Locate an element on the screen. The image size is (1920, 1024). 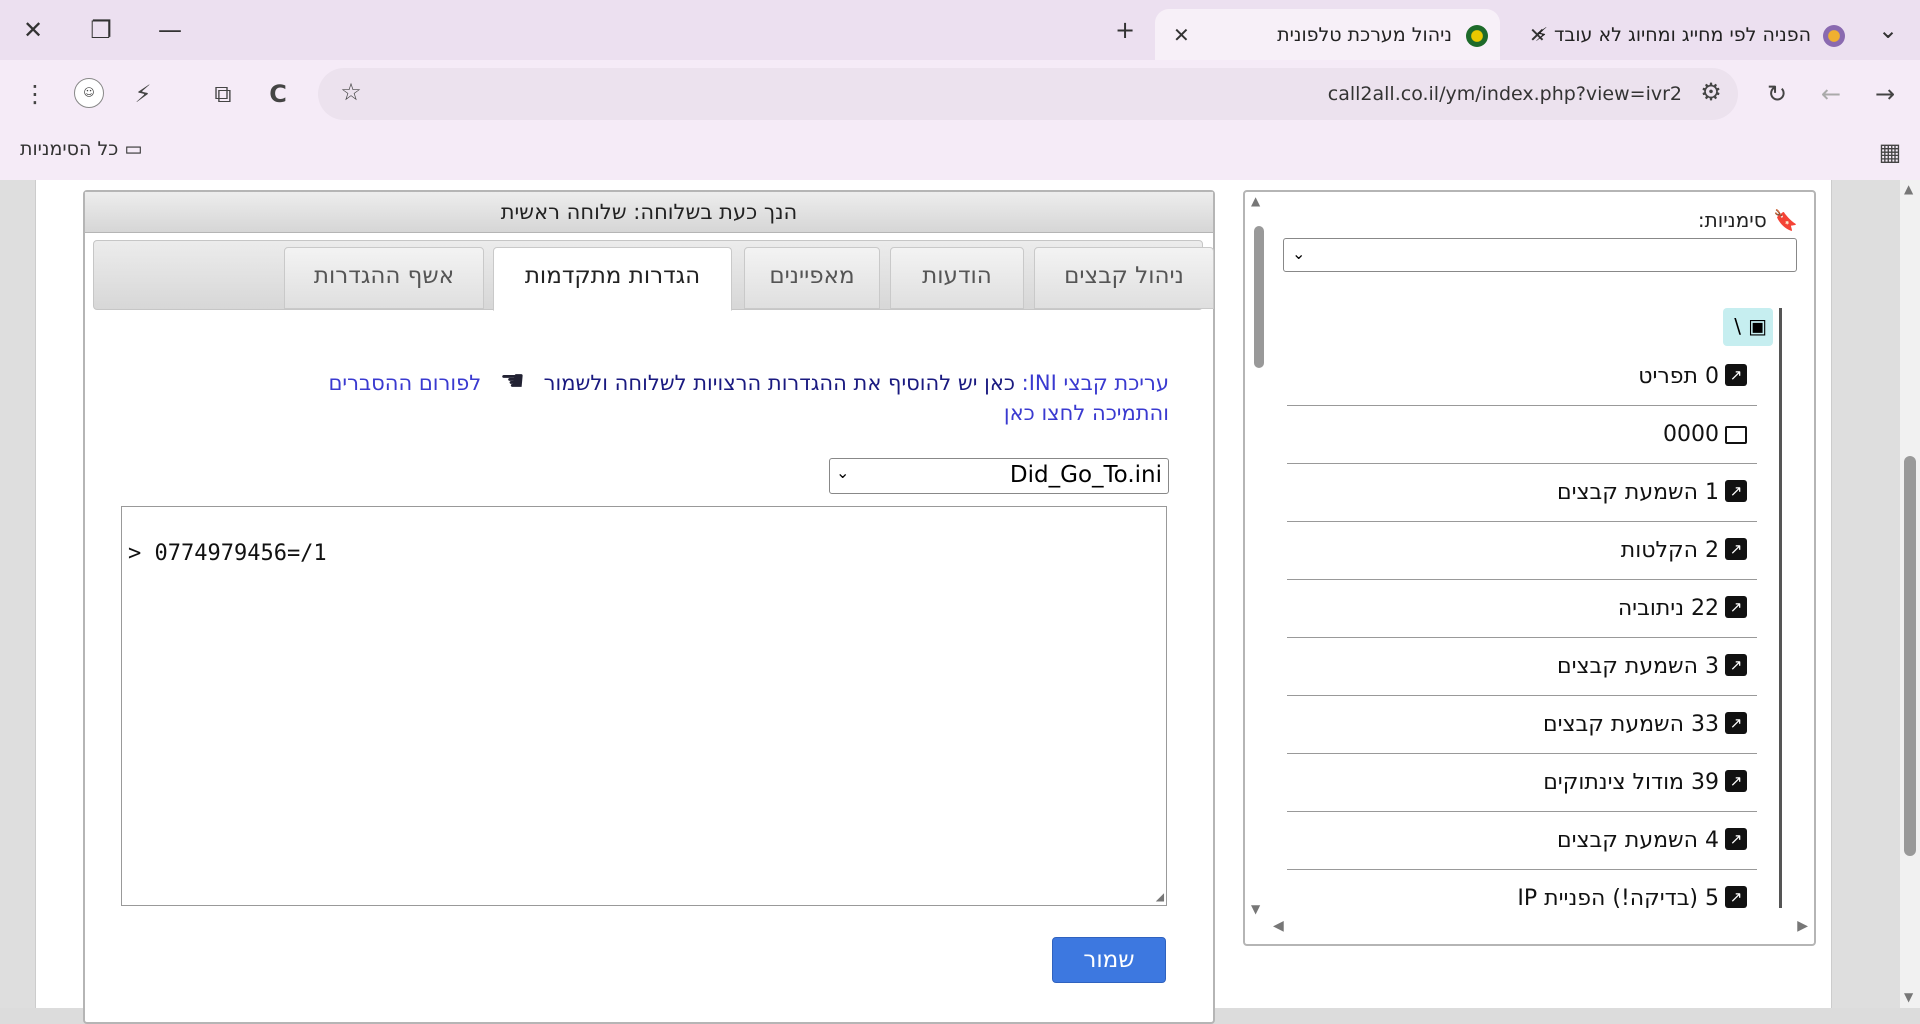
tree-item-label: 2 הקלטות is located at coordinates (1669, 550).